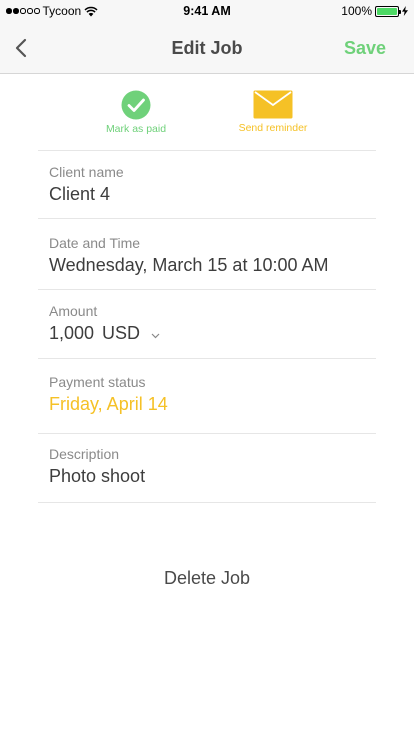 This screenshot has height=736, width=414. What do you see at coordinates (207, 578) in the screenshot?
I see `delete-job-button: Delete Job` at bounding box center [207, 578].